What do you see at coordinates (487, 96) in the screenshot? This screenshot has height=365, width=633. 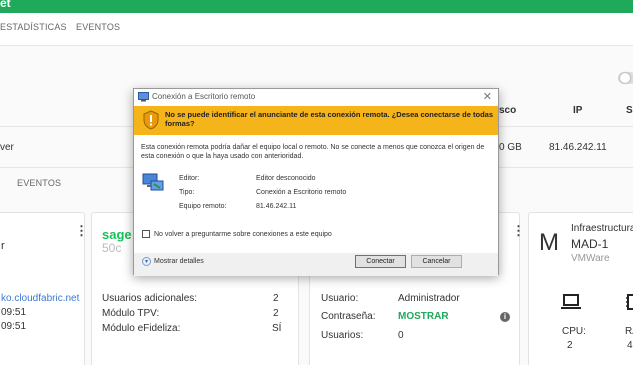 I see `close-icon: ✕` at bounding box center [487, 96].